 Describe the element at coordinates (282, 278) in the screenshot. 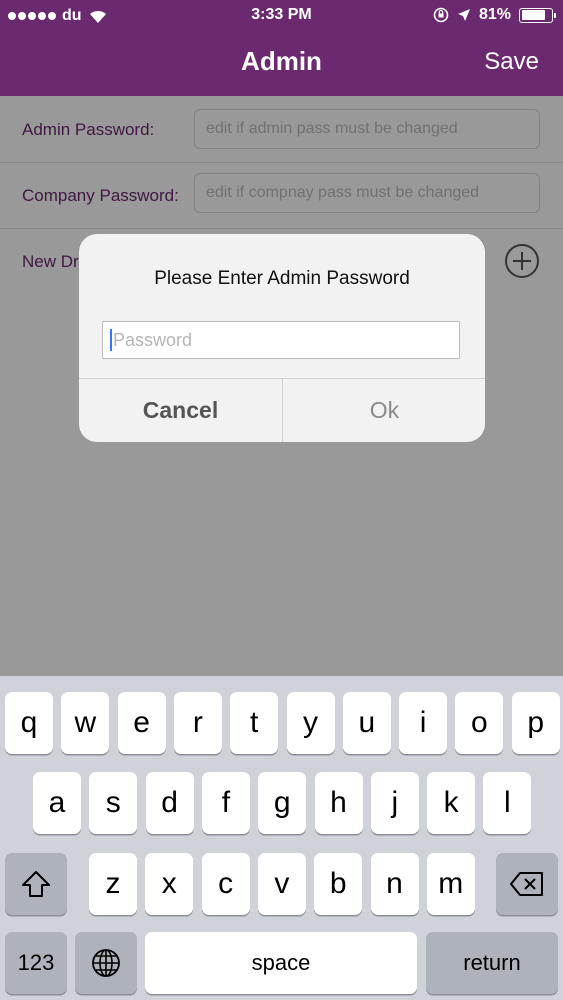

I see `alert-message: Please Enter Admin Password` at that location.